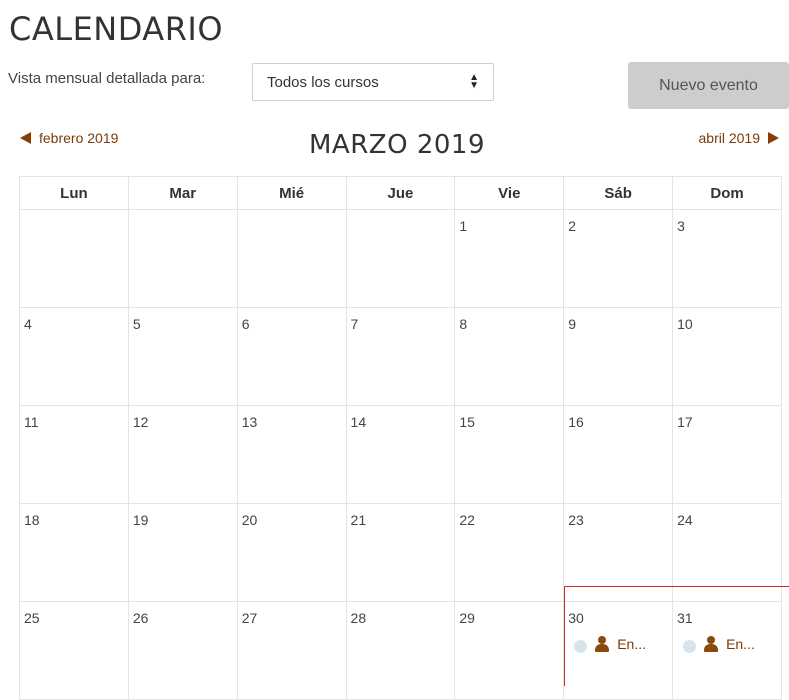 The height and width of the screenshot is (700, 789). What do you see at coordinates (291, 650) in the screenshot?
I see `day-cell: 27` at bounding box center [291, 650].